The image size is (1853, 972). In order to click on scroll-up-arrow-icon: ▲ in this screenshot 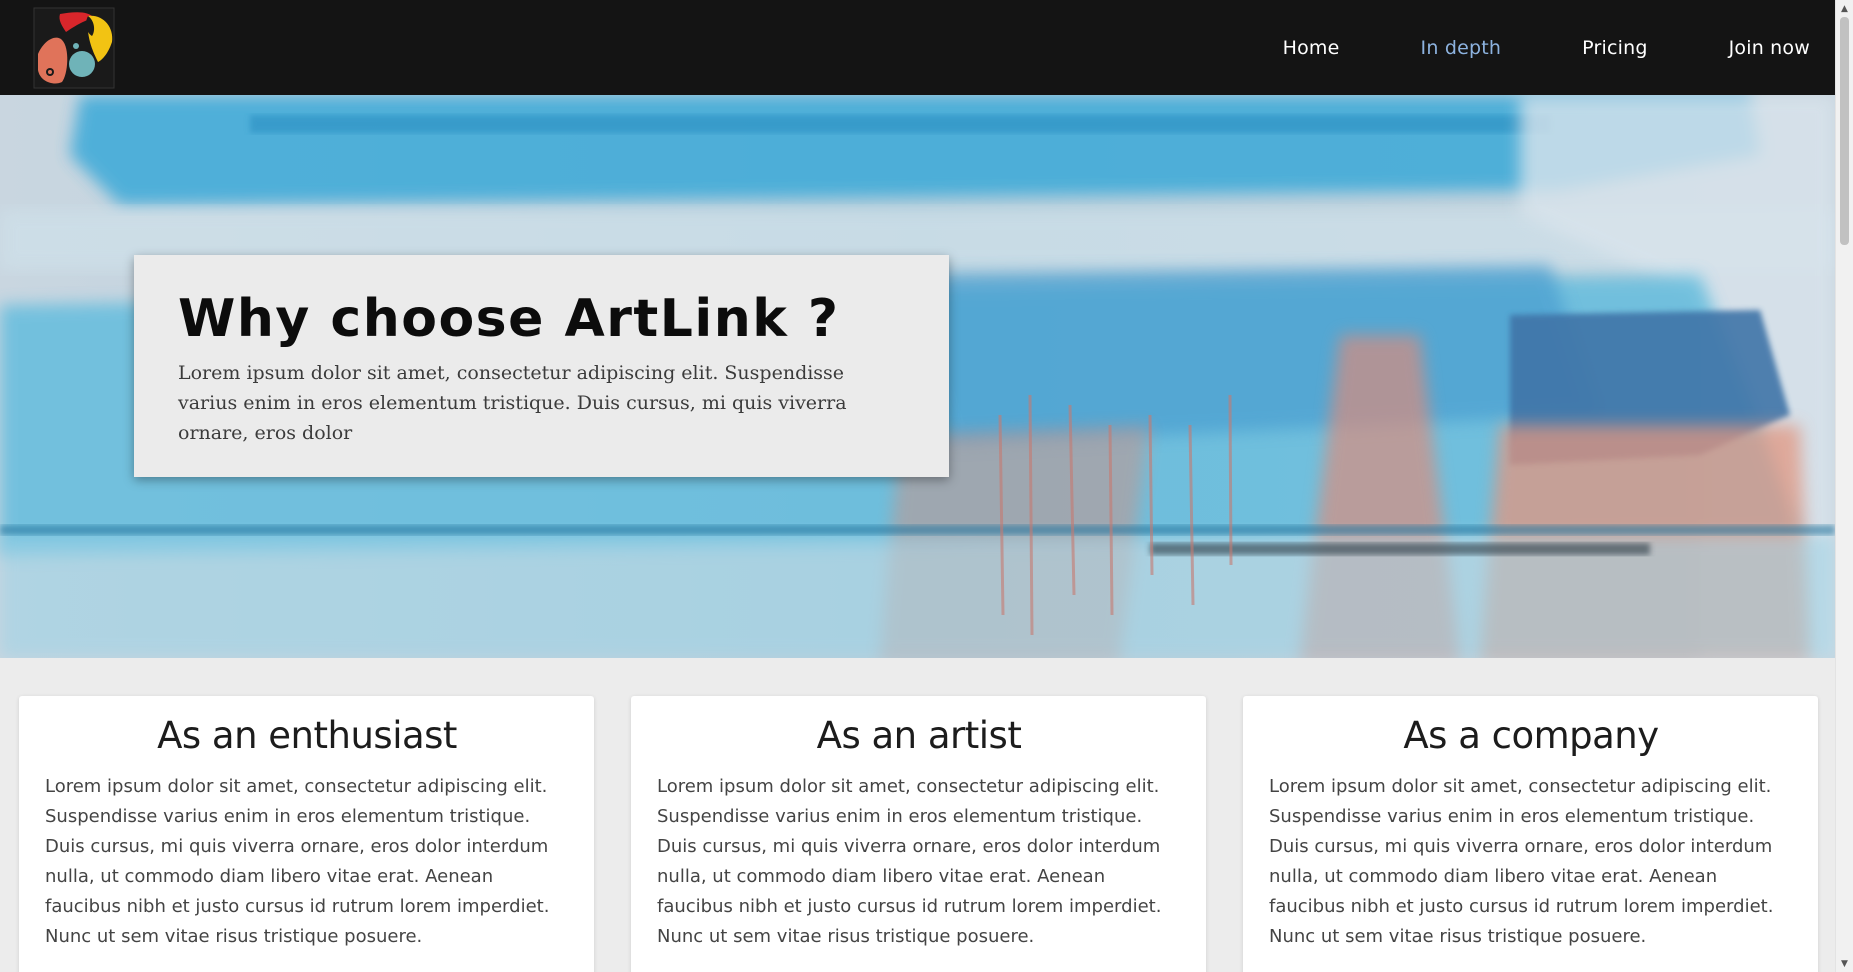, I will do `click(1844, 8)`.